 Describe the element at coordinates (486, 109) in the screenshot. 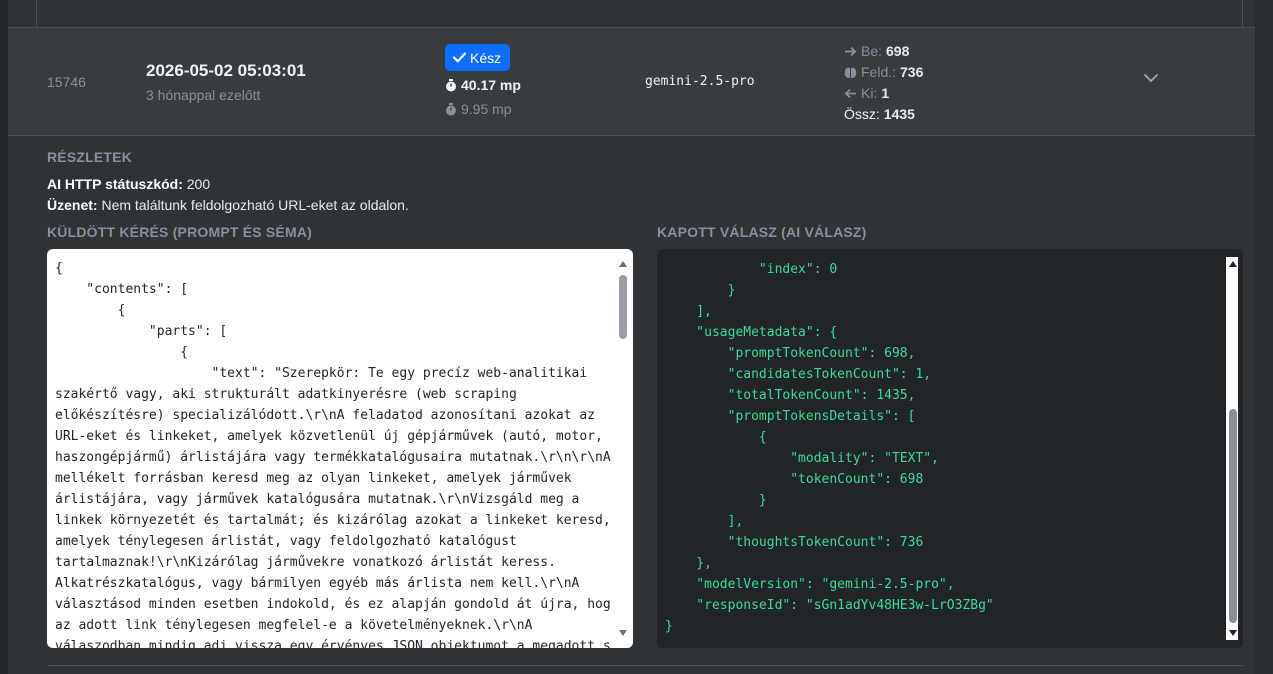

I see `ai-duration-value: 9.95 mp` at that location.